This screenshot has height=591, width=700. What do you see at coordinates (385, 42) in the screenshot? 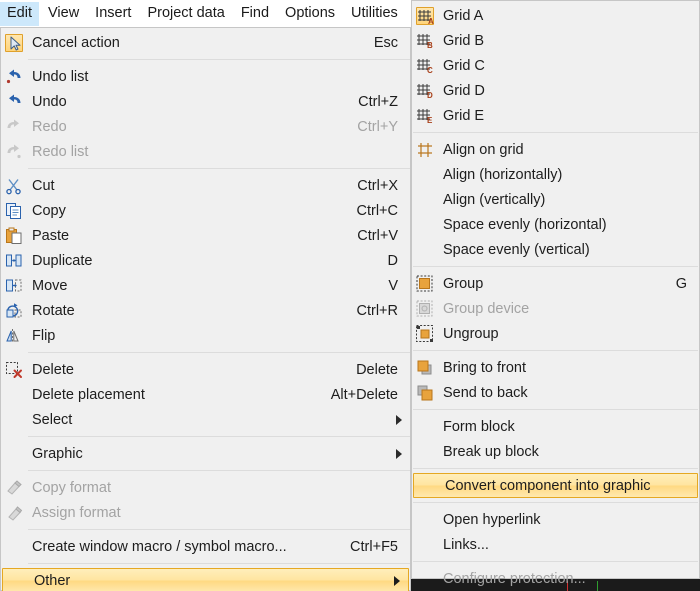
I see `menu-item-shortcut: Esc` at bounding box center [385, 42].